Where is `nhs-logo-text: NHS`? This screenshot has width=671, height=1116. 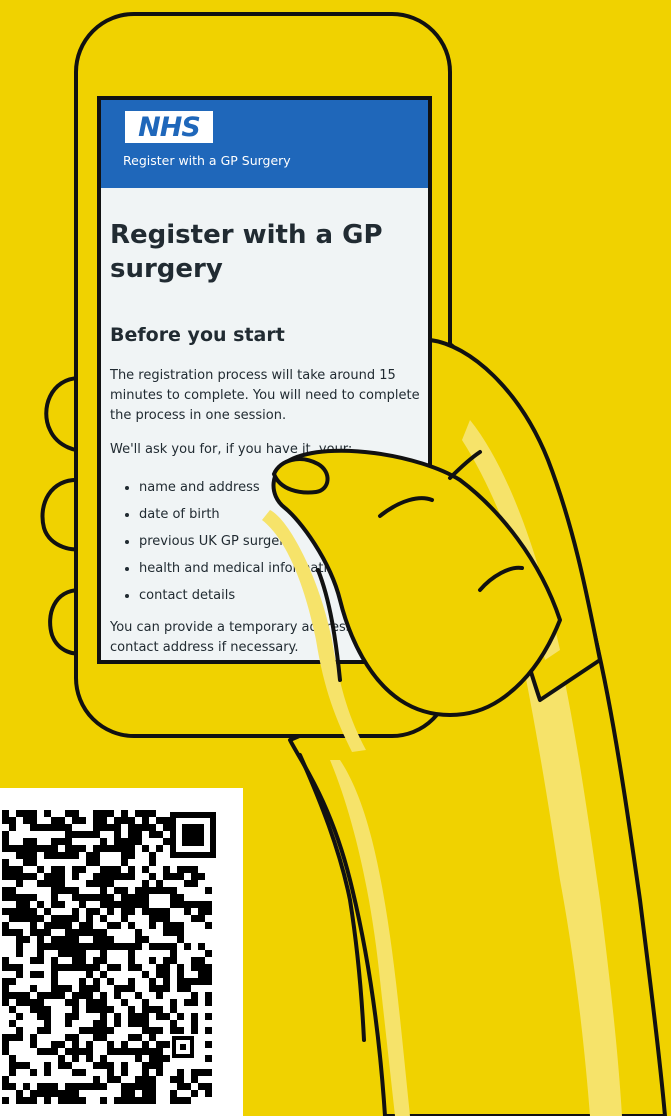 nhs-logo-text: NHS is located at coordinates (169, 127).